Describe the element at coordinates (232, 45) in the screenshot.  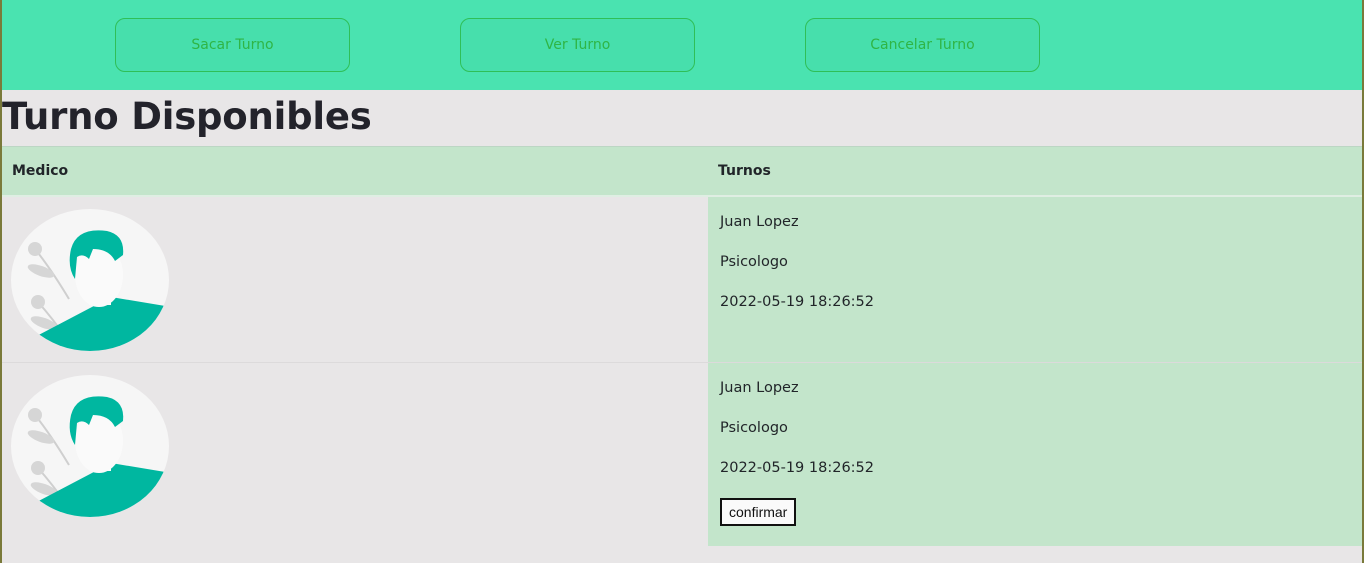
I see `sacar-turno-button: Sacar Turno` at that location.